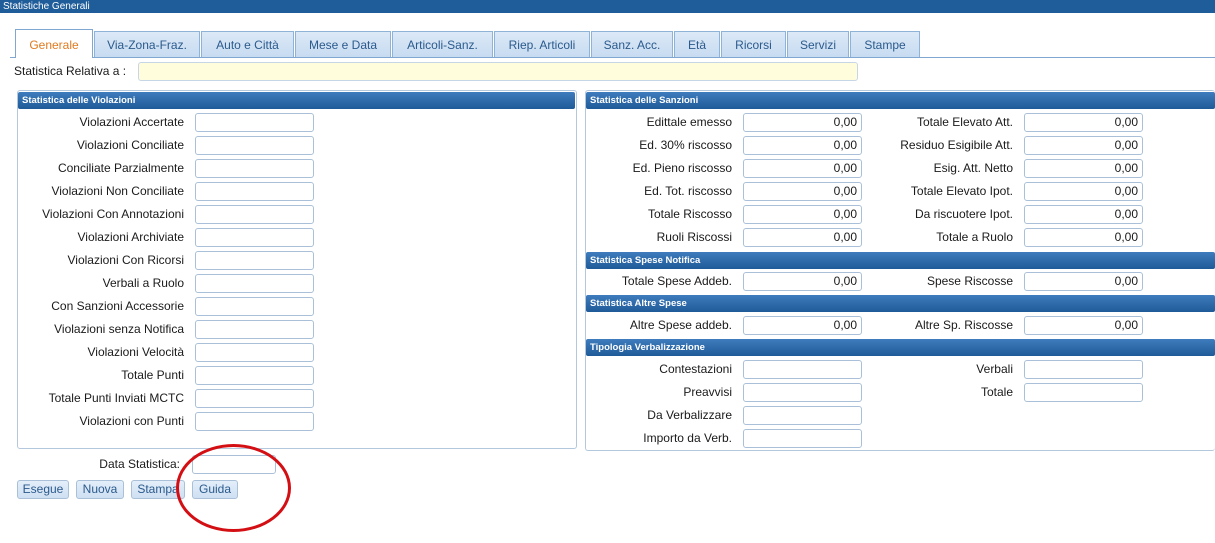 Image resolution: width=1215 pixels, height=543 pixels. What do you see at coordinates (131, 421) in the screenshot?
I see `violazioni-row-label: Violazioni con Punti` at bounding box center [131, 421].